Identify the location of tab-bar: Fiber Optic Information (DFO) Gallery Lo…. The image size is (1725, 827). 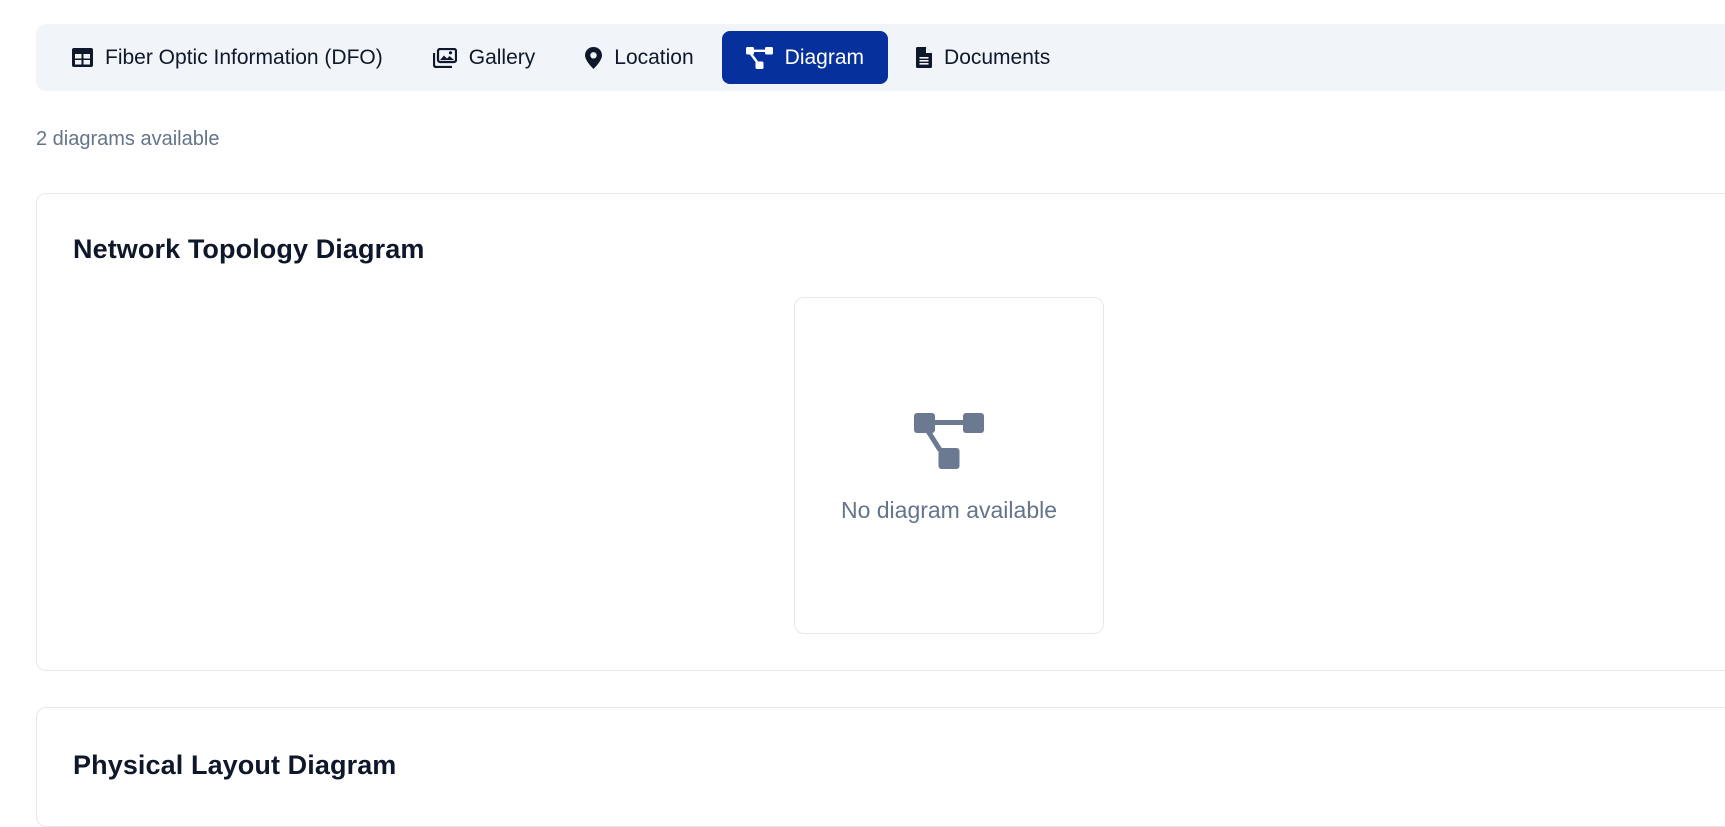
(880, 57).